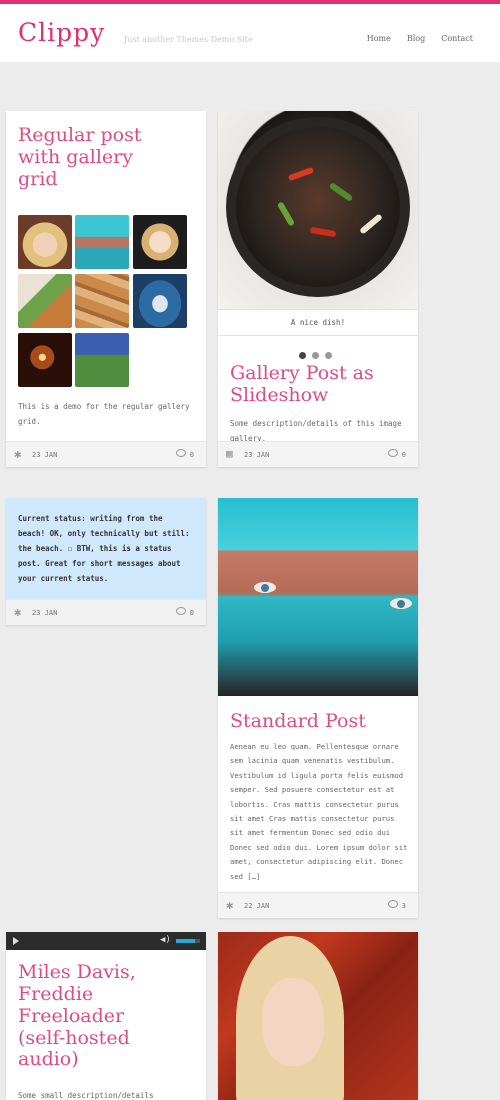 The width and height of the screenshot is (500, 1100). Describe the element at coordinates (416, 38) in the screenshot. I see `nav-blog: Blog` at that location.